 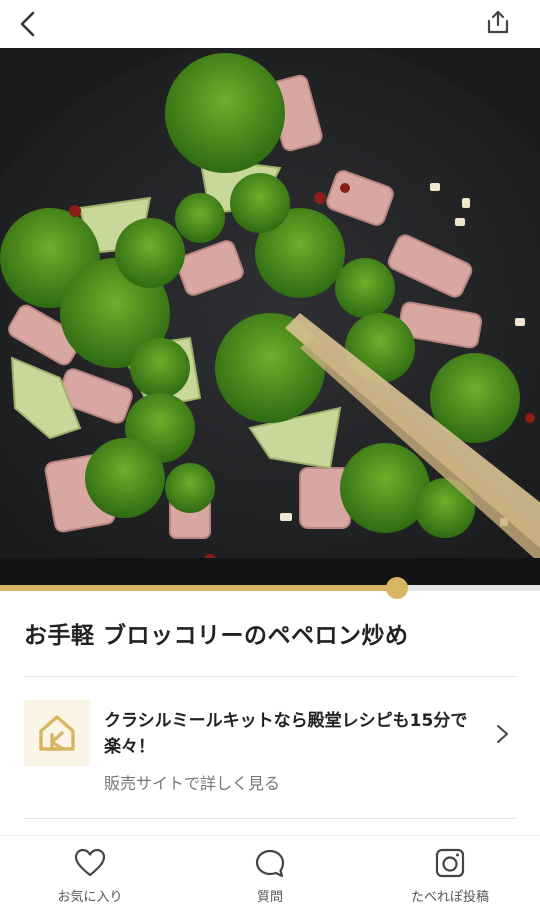 What do you see at coordinates (57, 733) in the screenshot?
I see `kurashiru-house-logo` at bounding box center [57, 733].